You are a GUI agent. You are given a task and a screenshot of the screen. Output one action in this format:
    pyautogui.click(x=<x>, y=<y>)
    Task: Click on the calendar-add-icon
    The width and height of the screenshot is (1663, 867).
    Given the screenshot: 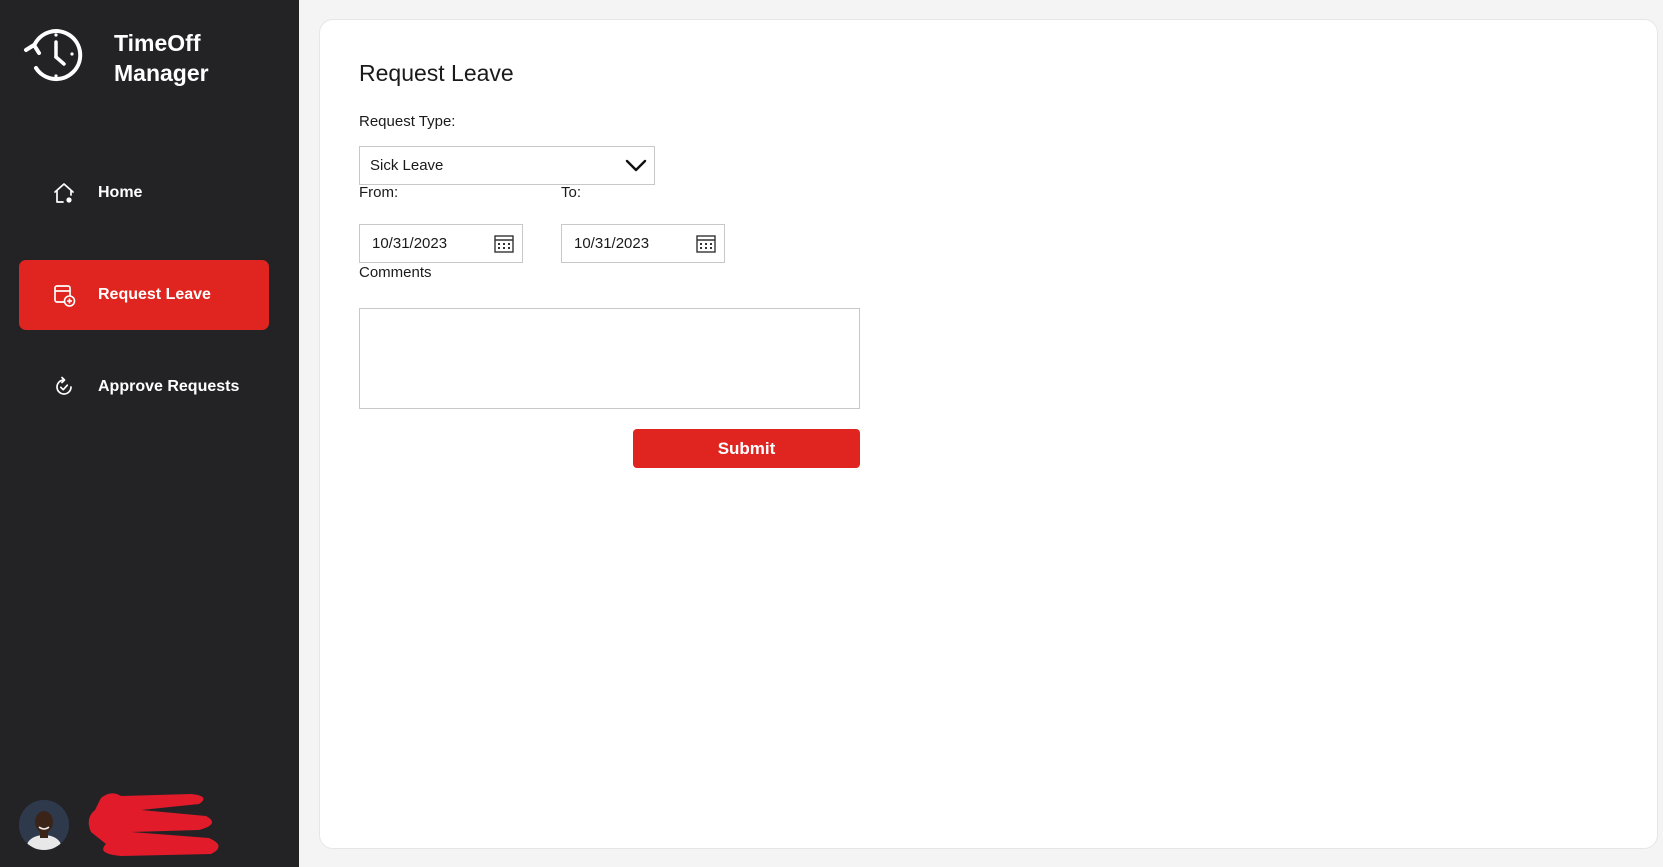 What is the action you would take?
    pyautogui.click(x=65, y=296)
    